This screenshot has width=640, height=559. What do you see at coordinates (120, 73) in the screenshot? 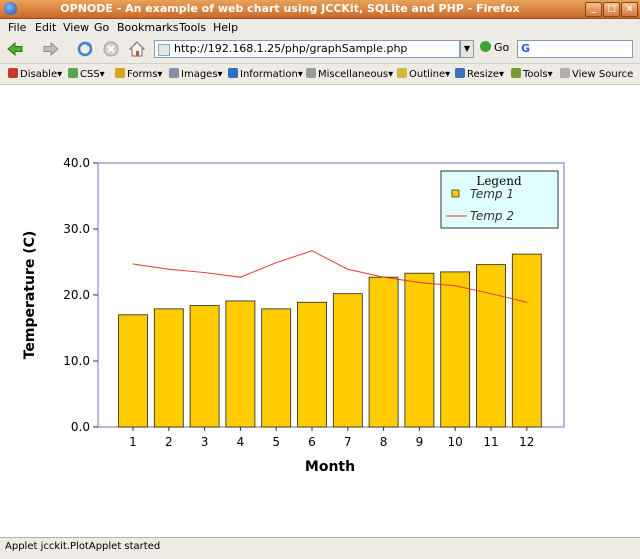
I see `forms-icon` at bounding box center [120, 73].